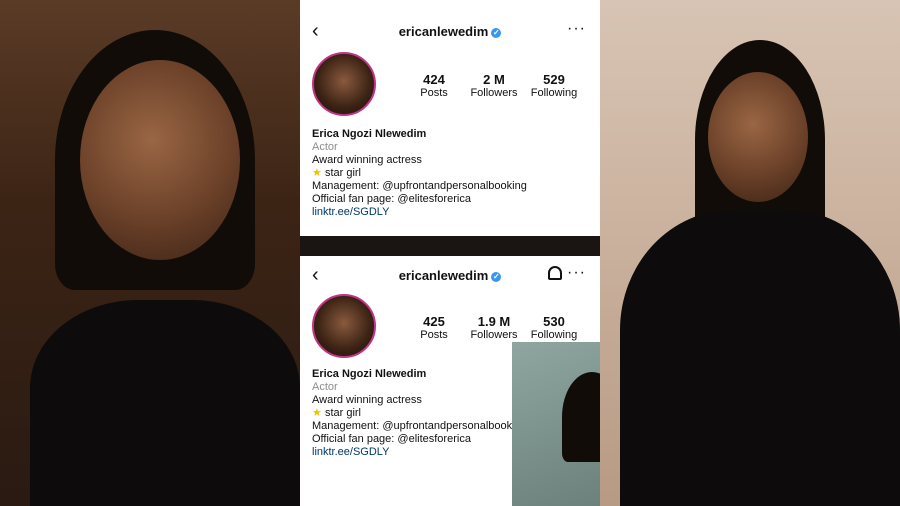  I want to click on following-stat: 529 Following, so click(554, 85).